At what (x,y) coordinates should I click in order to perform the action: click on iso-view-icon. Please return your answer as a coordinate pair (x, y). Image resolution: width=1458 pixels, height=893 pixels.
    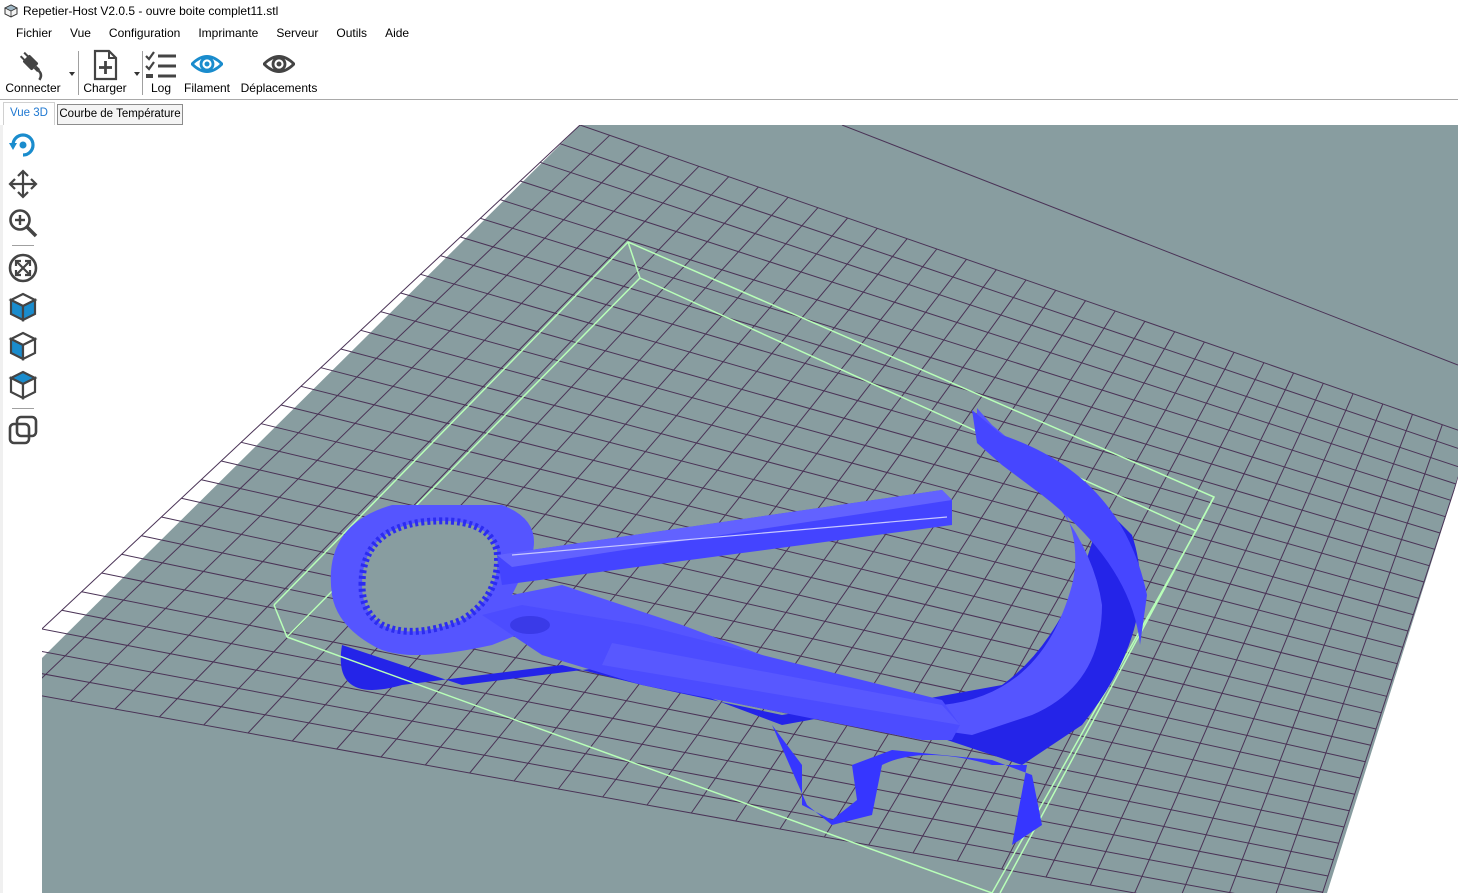
    Looking at the image, I should click on (23, 307).